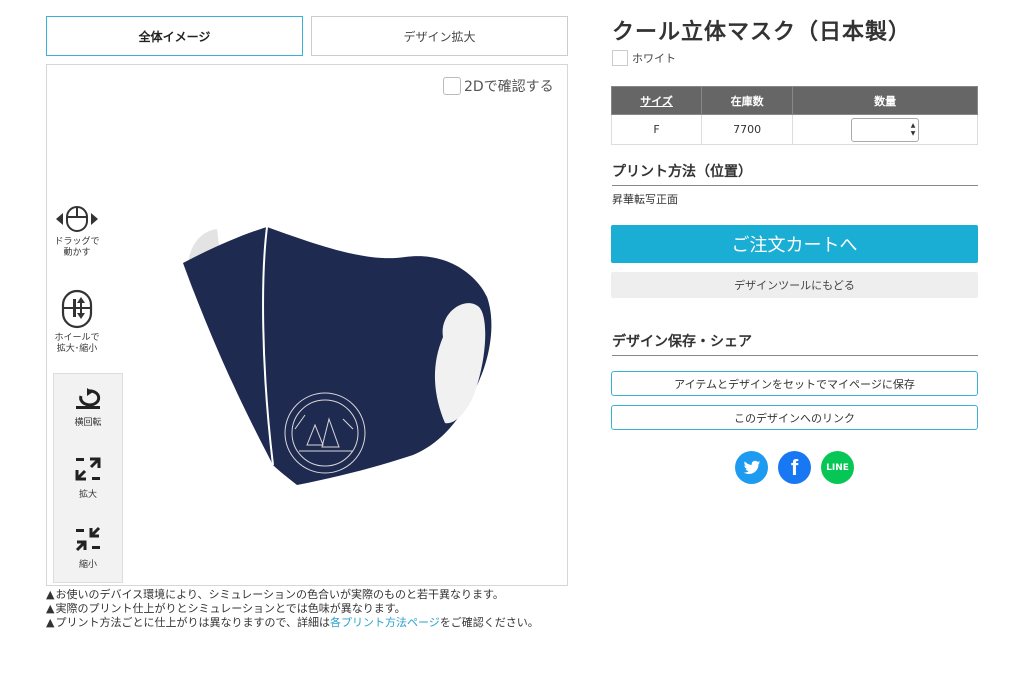 This screenshot has width=1024, height=677. I want to click on wheel-hint-text: ホイールで 拡大･縮小, so click(77, 343).